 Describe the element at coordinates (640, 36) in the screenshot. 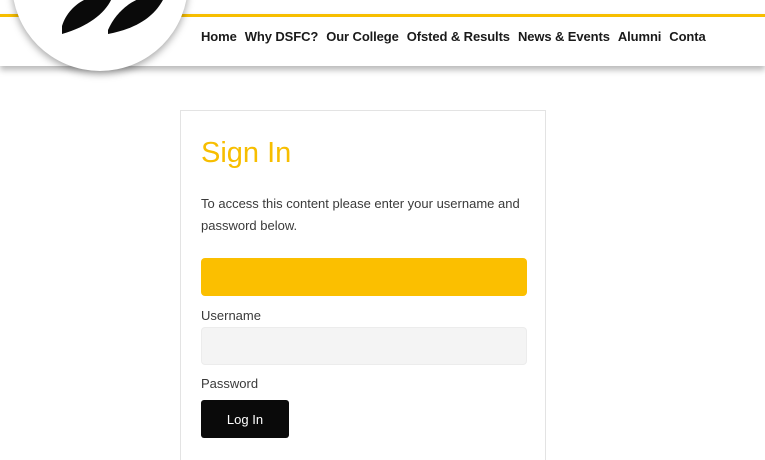

I see `nav-item-alumni: Alumni` at that location.